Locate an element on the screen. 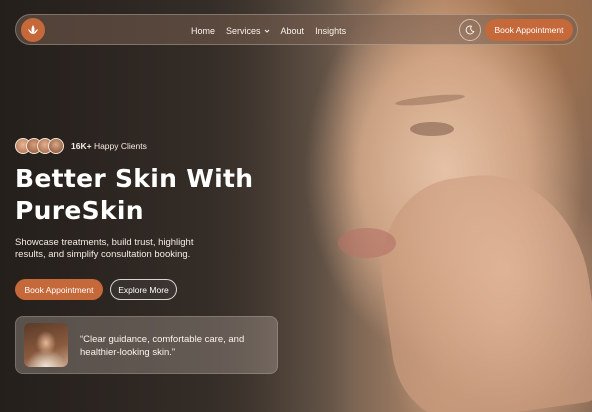 Image resolution: width=592 pixels, height=412 pixels. nav-link-home: Home is located at coordinates (203, 31).